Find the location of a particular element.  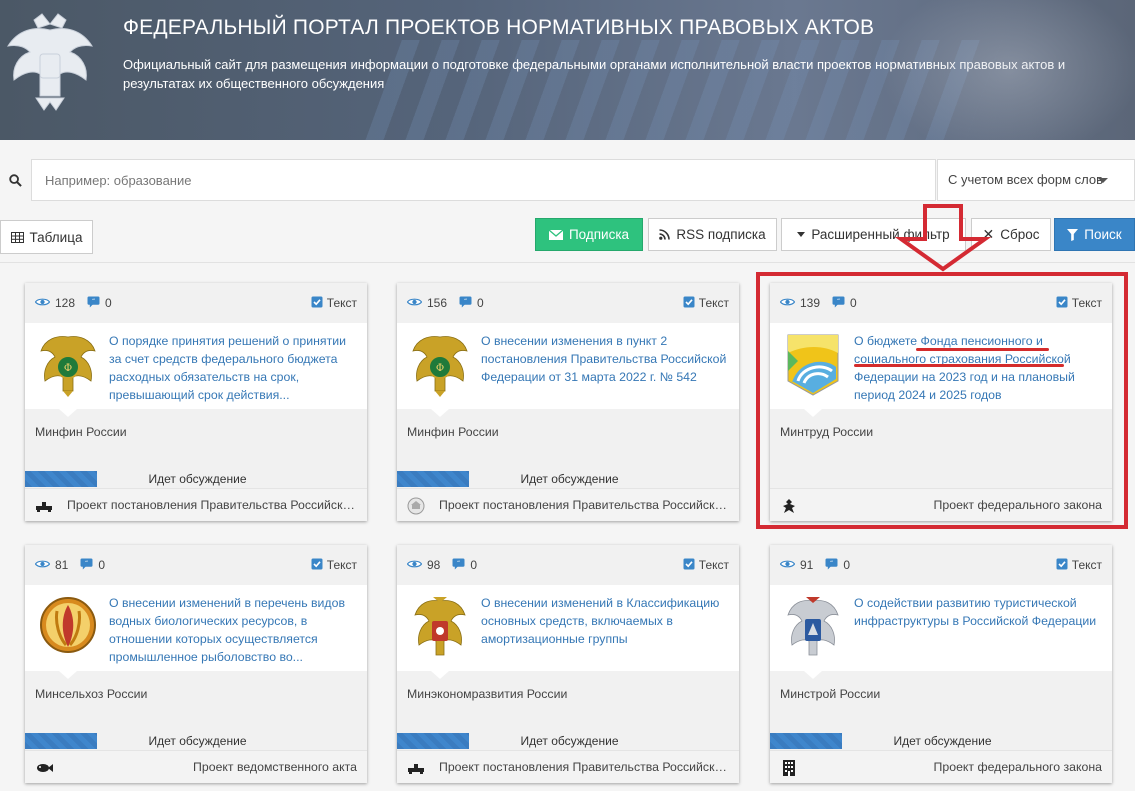

card-footer: Проект федерального закона is located at coordinates (941, 766).